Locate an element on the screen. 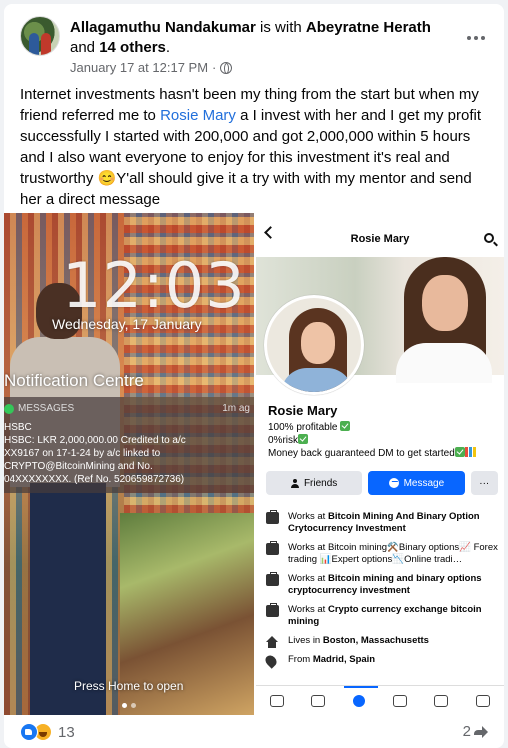  detail-from: From Madrid, Spain is located at coordinates (382, 661).